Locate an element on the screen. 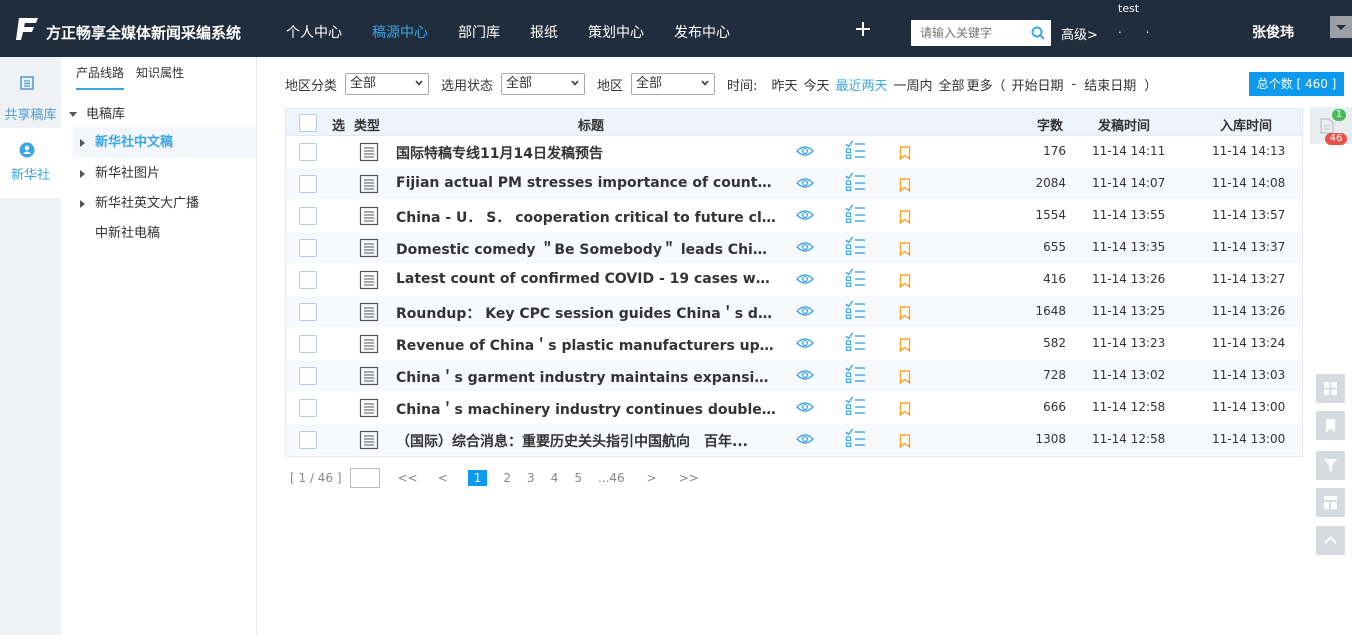 The width and height of the screenshot is (1352, 635). layout-tool-button is located at coordinates (1330, 502).